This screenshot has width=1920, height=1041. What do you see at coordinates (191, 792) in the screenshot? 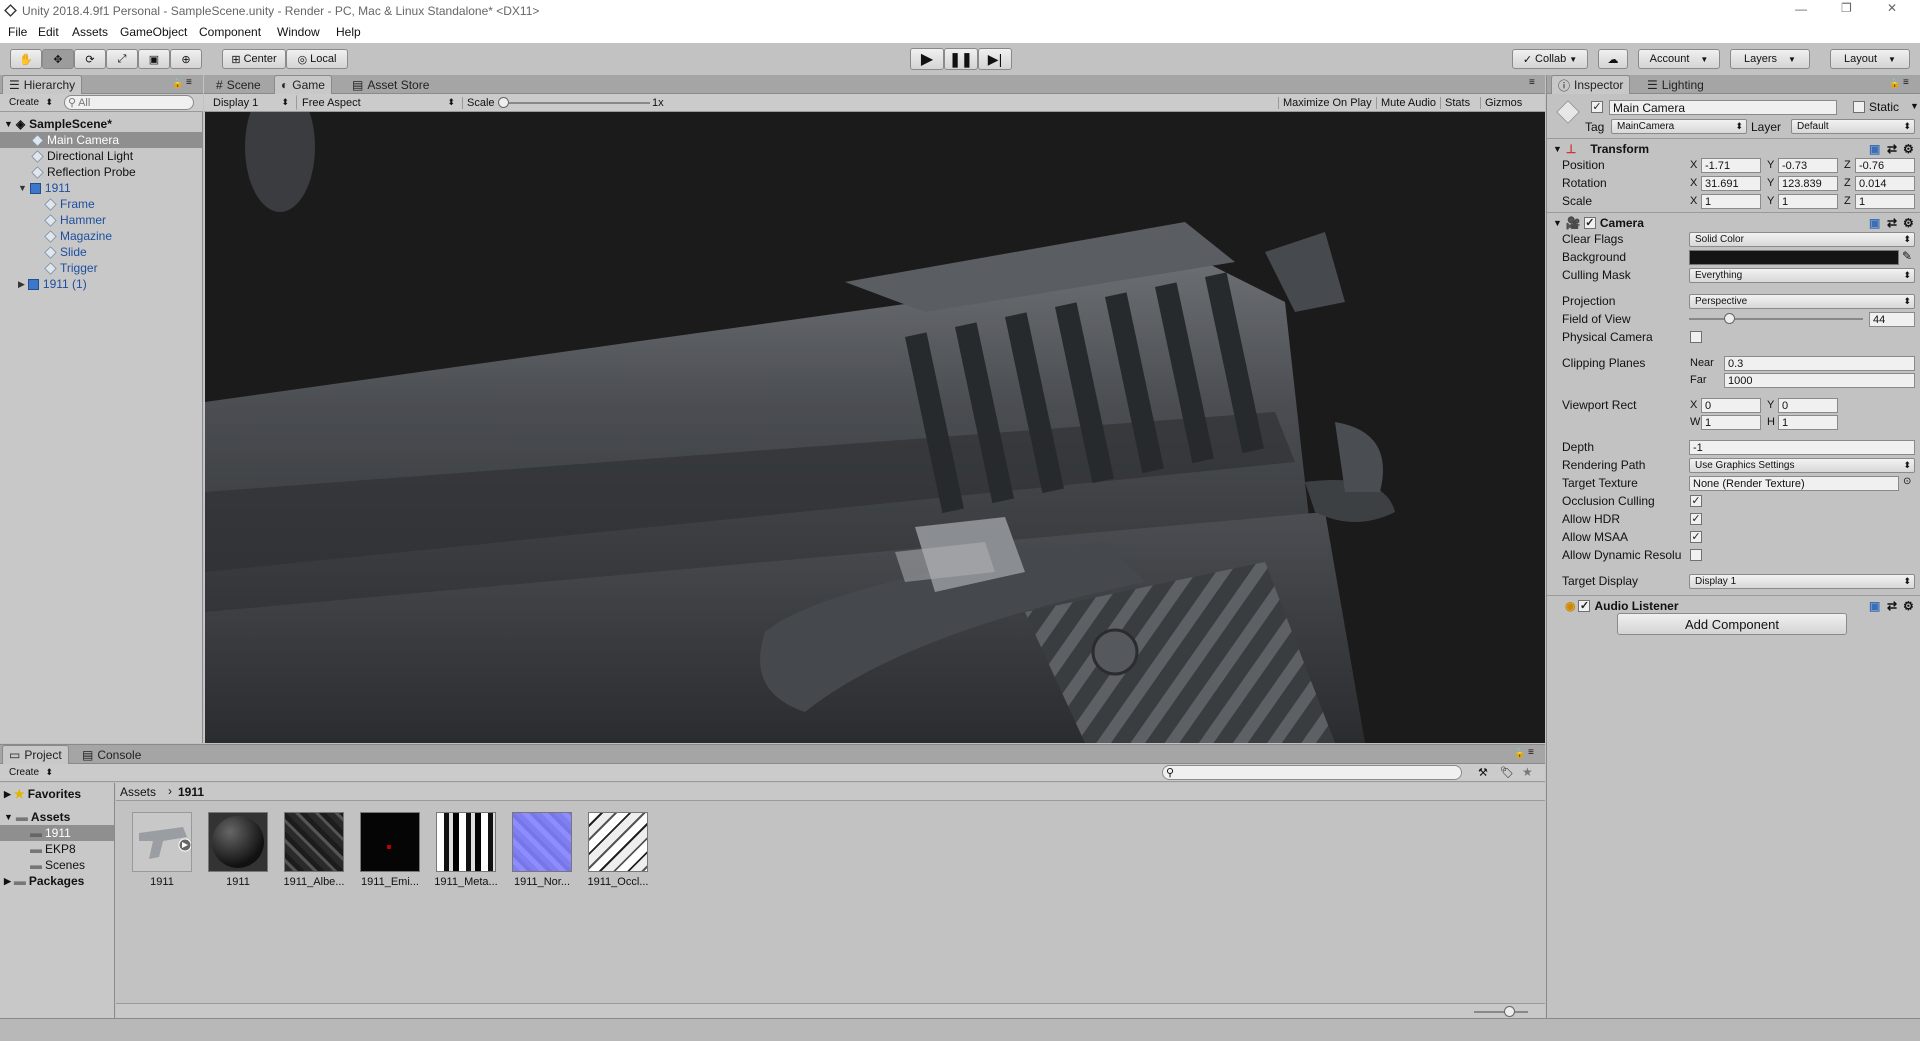
I see `breadcrumb-1911: 1911` at bounding box center [191, 792].